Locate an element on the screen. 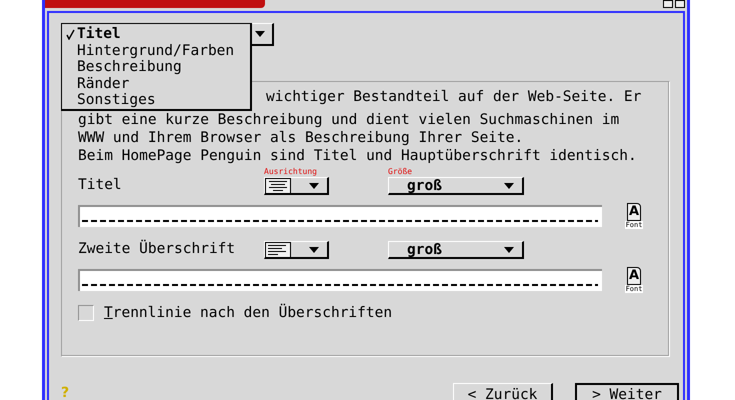 The image size is (735, 400). menu-item: Hintergrund/Farben is located at coordinates (155, 50).